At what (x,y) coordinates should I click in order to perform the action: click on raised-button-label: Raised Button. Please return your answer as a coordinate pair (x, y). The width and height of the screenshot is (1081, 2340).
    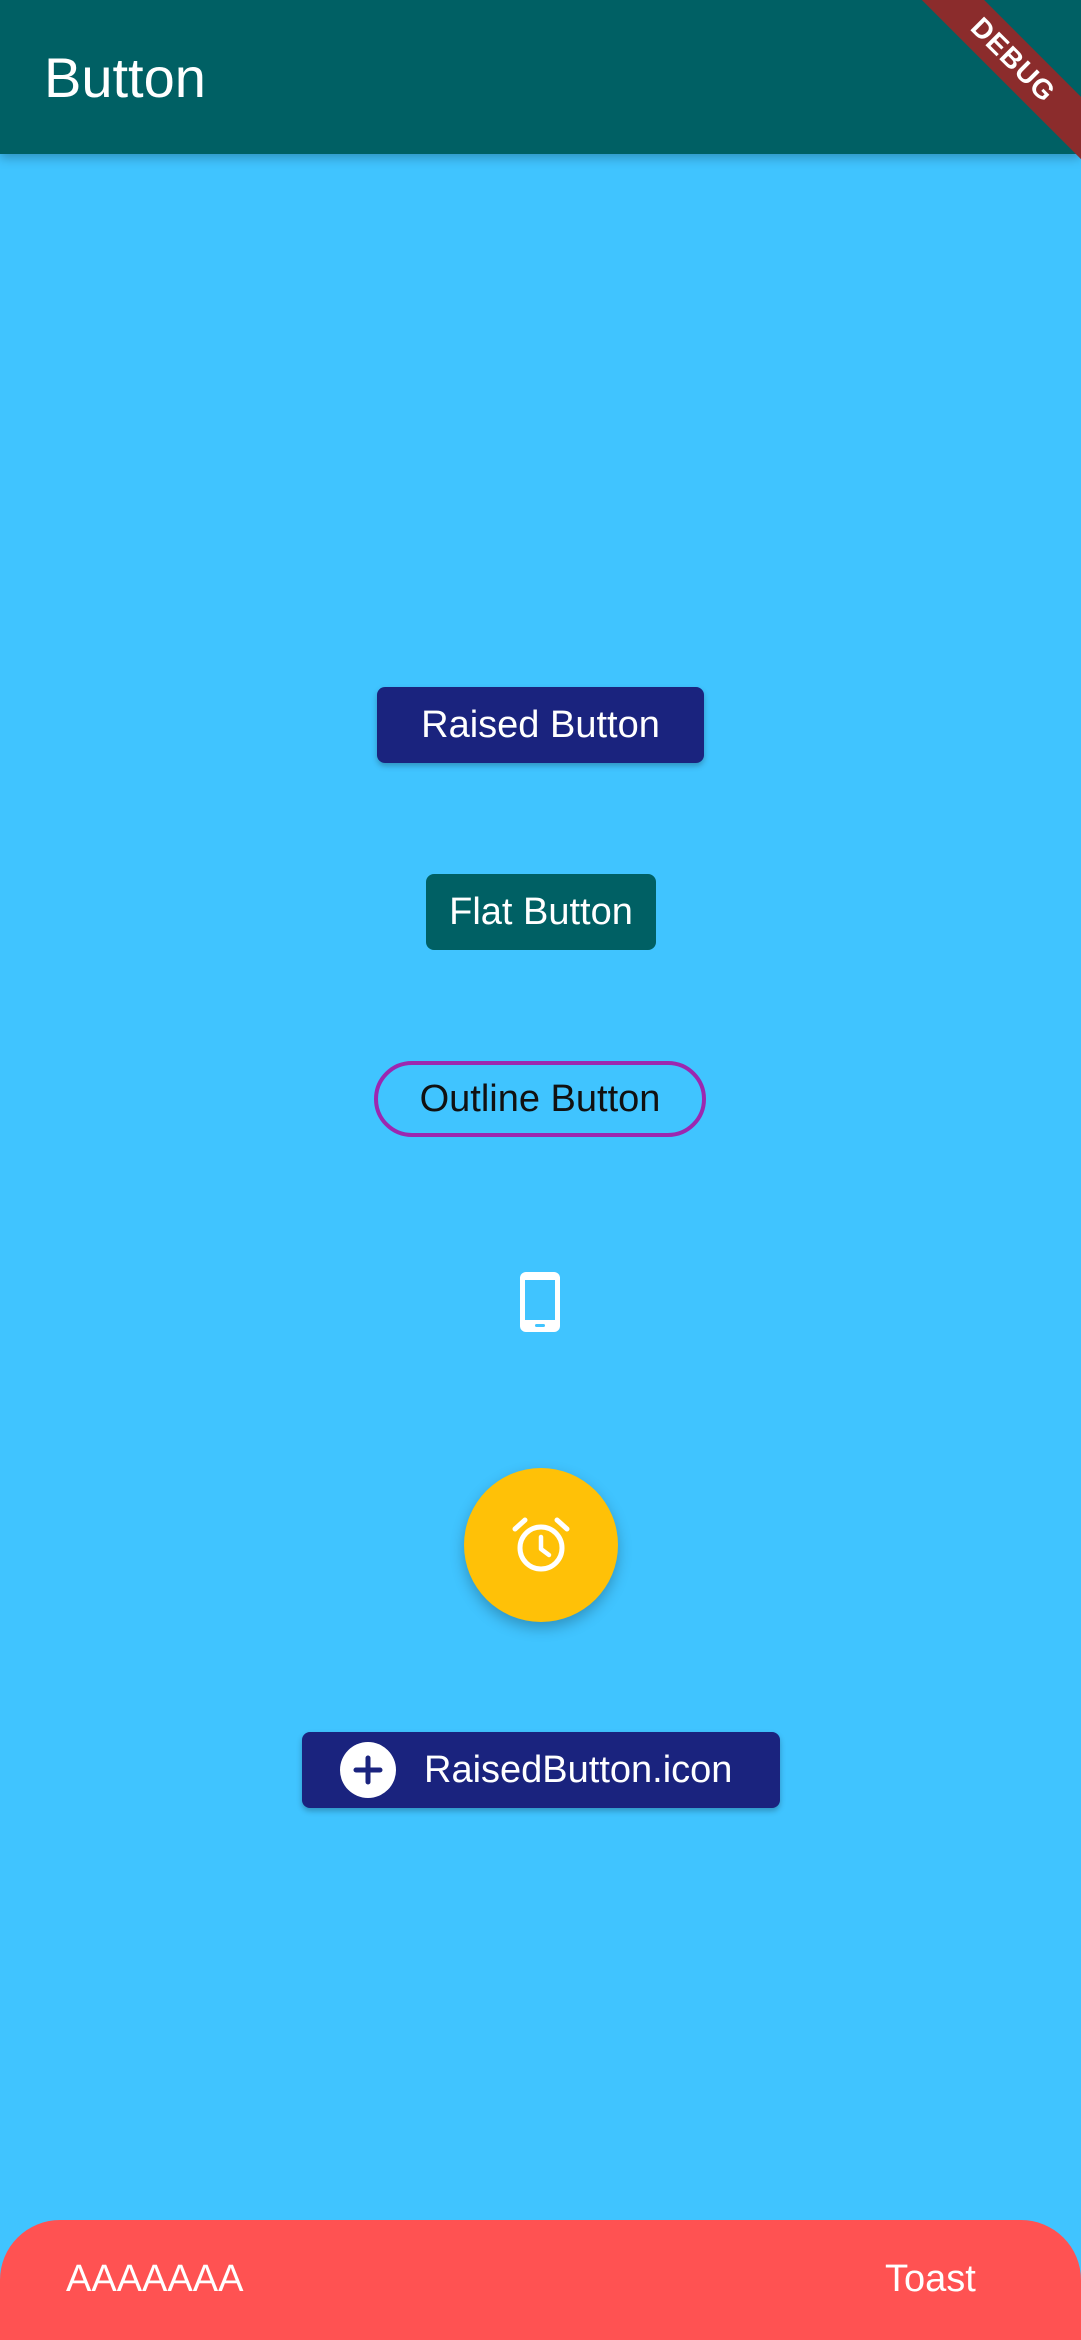
    Looking at the image, I should click on (540, 724).